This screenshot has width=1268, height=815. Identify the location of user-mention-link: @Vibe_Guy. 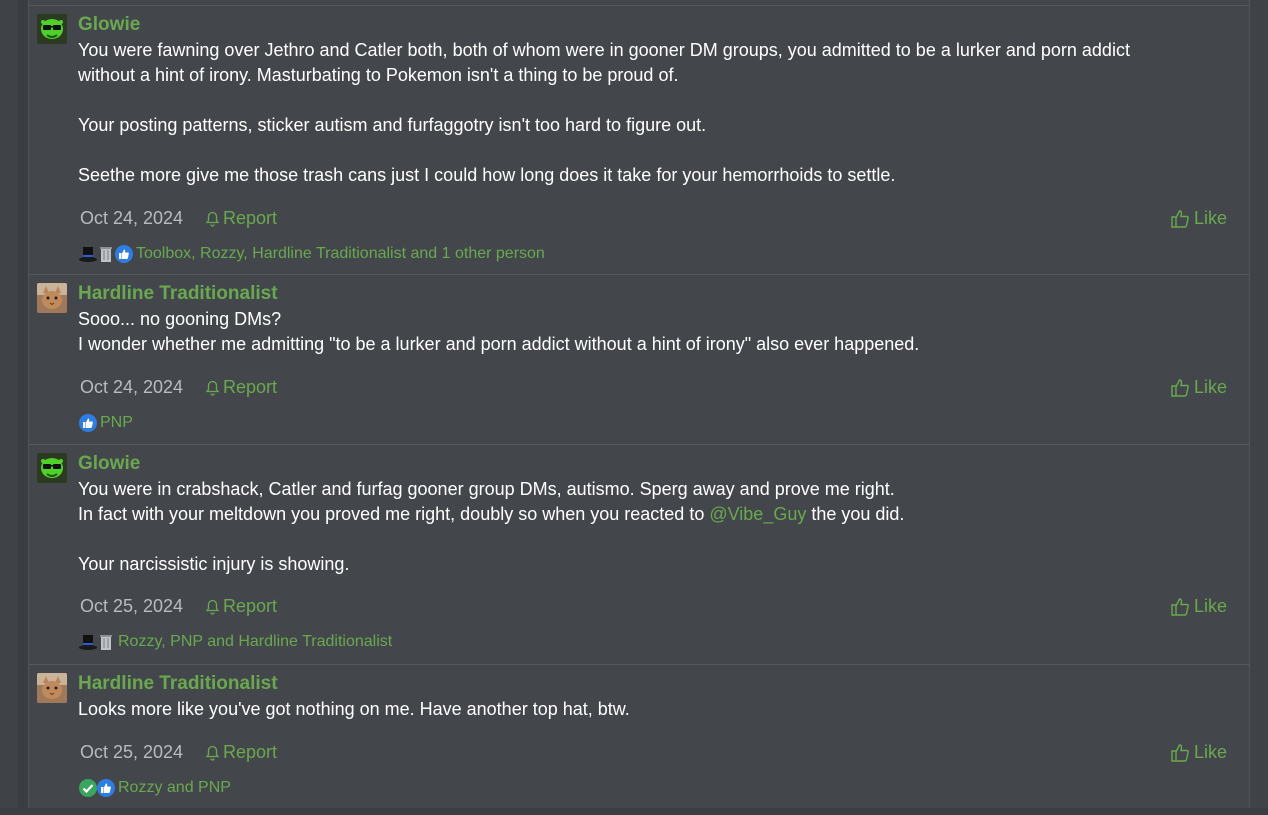
(757, 514).